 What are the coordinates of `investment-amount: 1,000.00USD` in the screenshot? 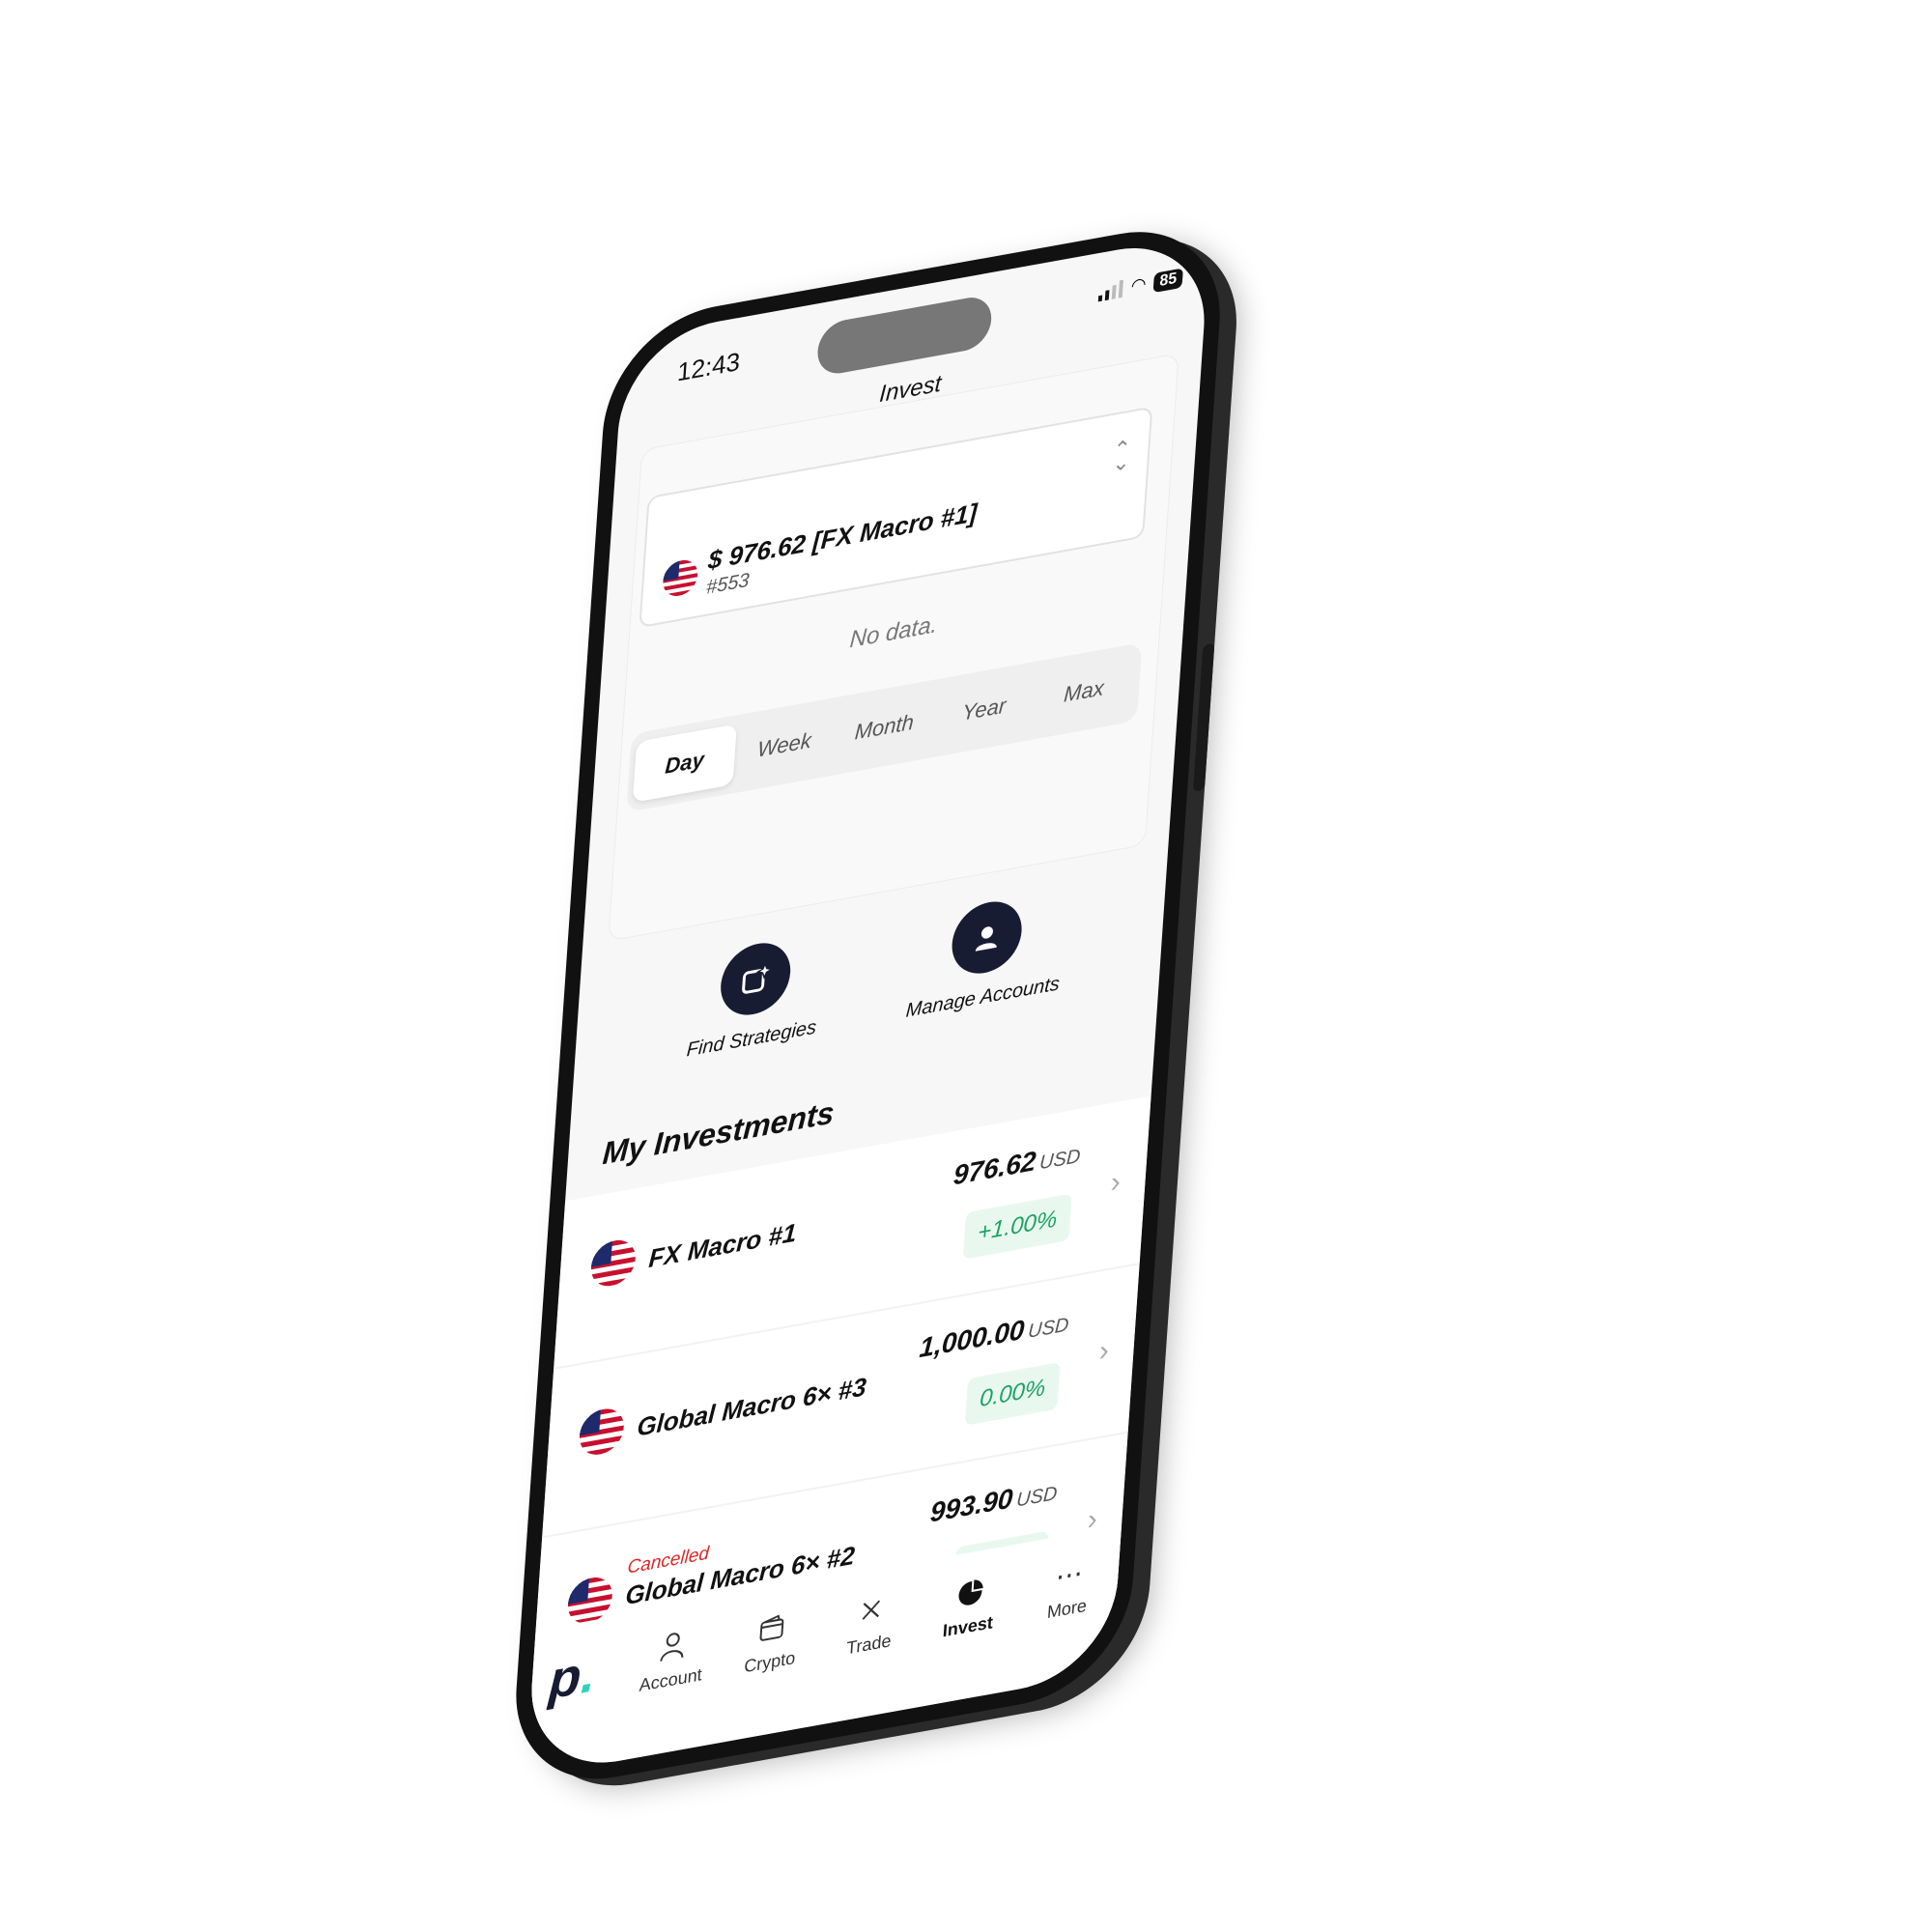 It's located at (995, 1335).